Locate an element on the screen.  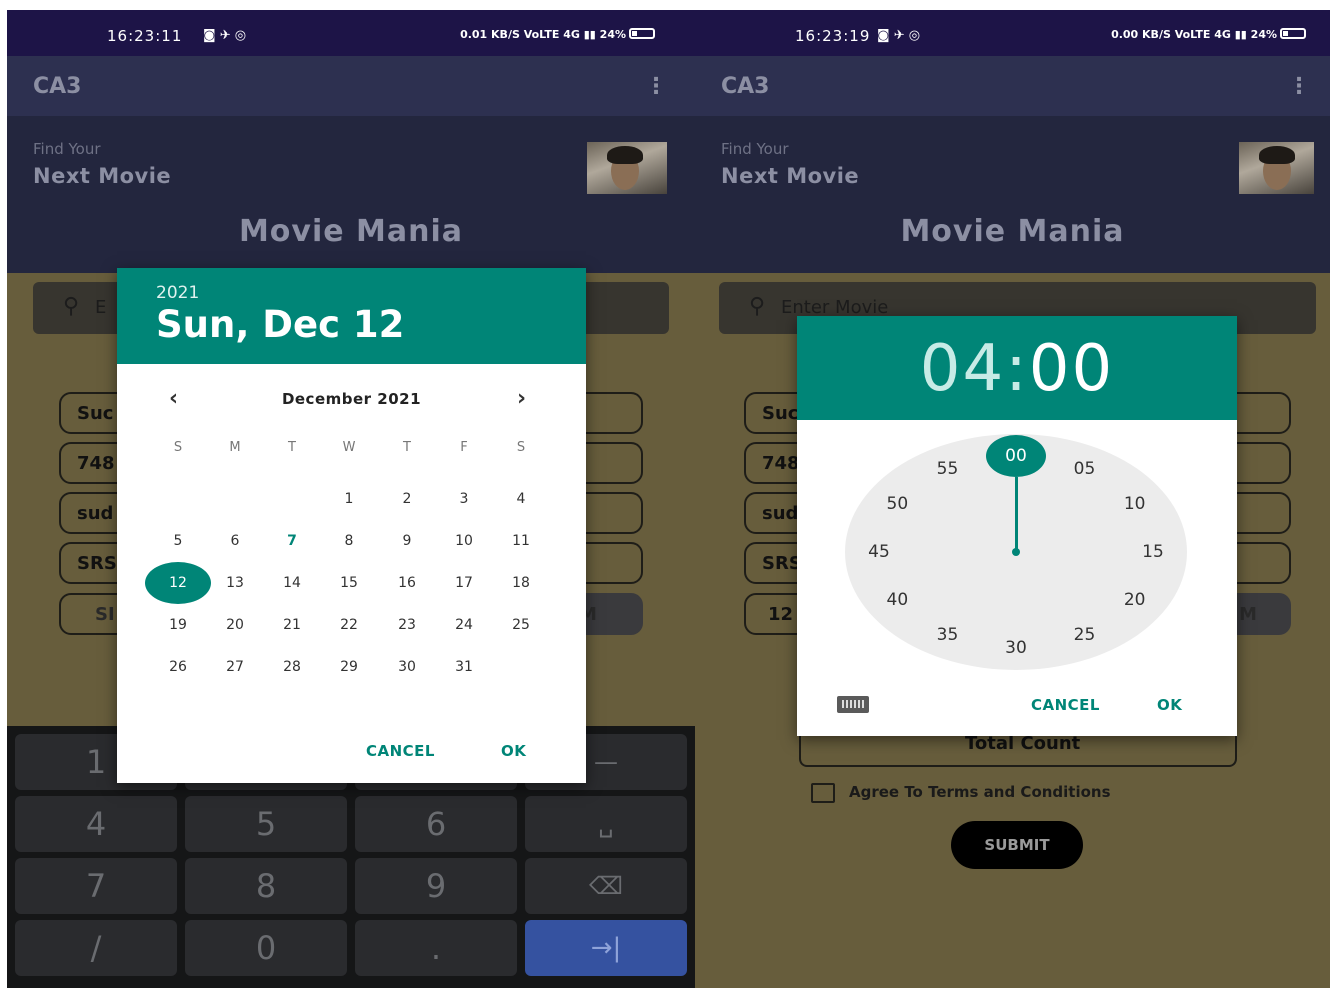
time-picker-header: 04:00 is located at coordinates (1017, 368).